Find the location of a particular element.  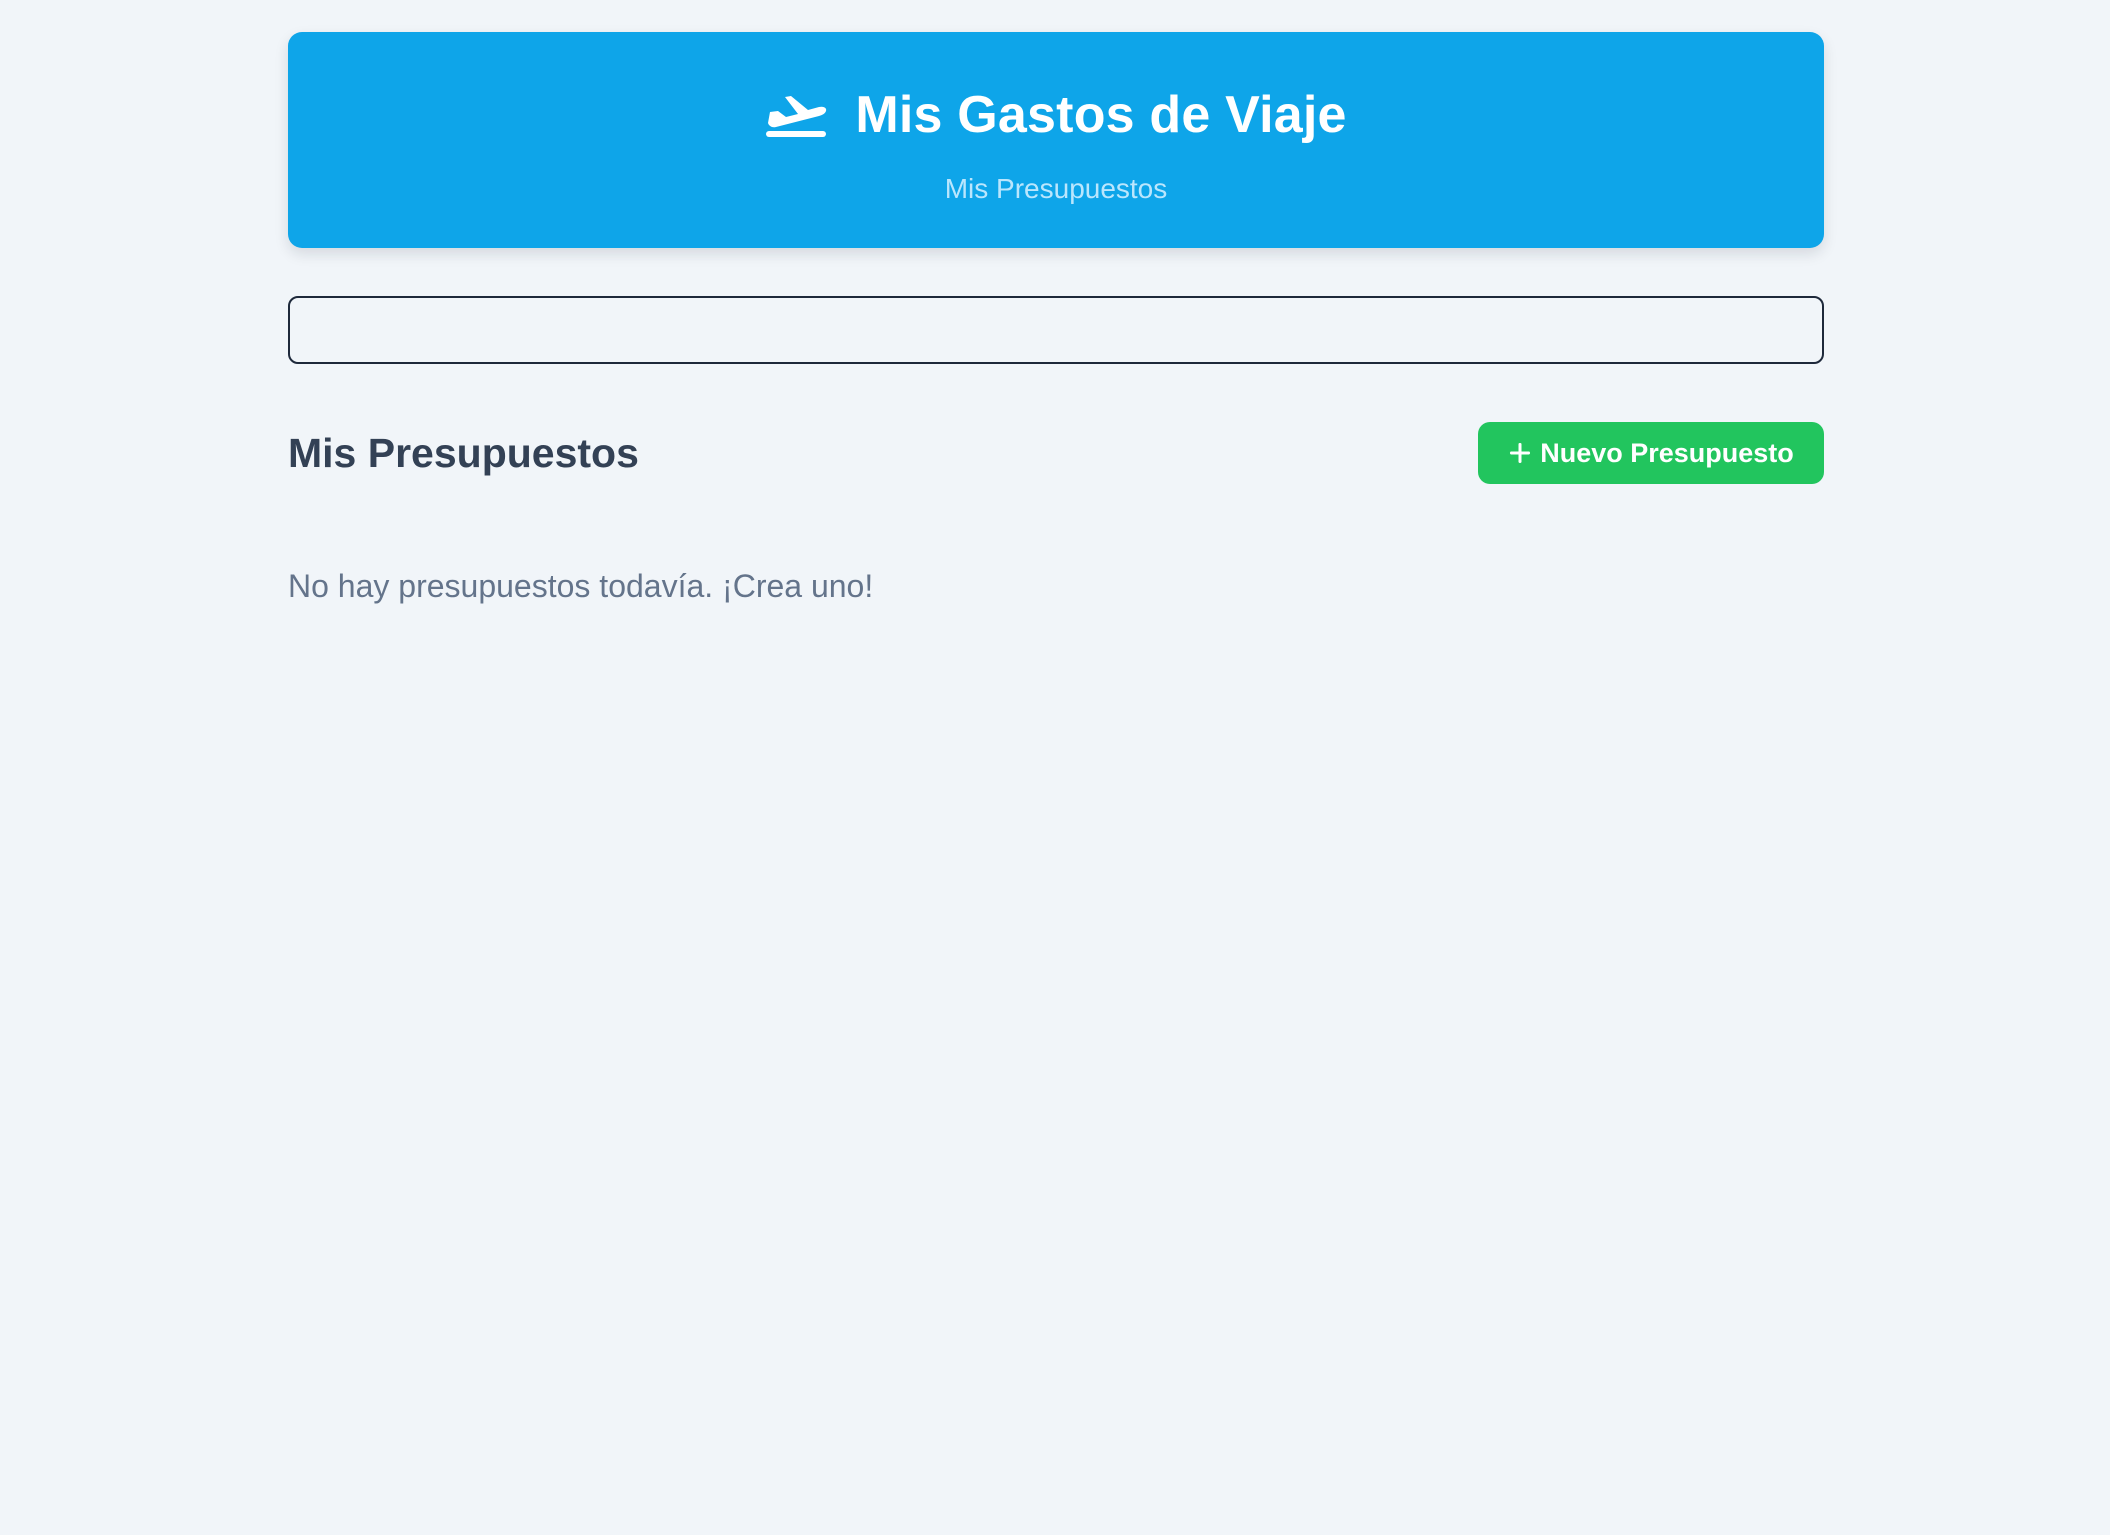

plus-icon is located at coordinates (1520, 453).